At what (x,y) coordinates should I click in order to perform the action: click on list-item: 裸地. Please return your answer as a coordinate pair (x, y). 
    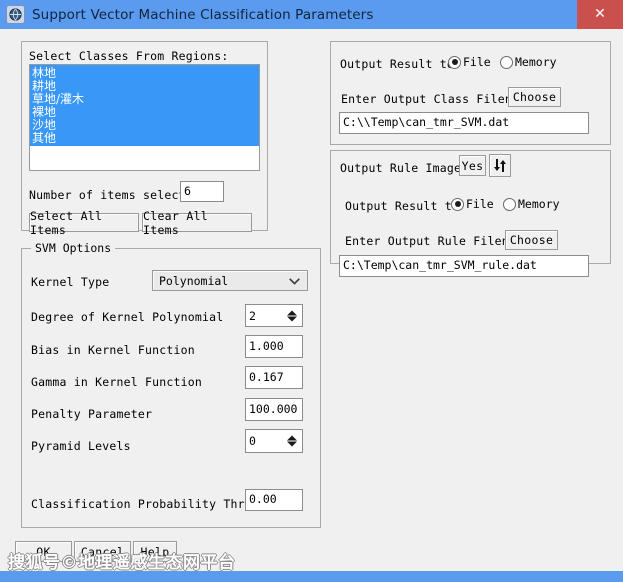
    Looking at the image, I should click on (144, 112).